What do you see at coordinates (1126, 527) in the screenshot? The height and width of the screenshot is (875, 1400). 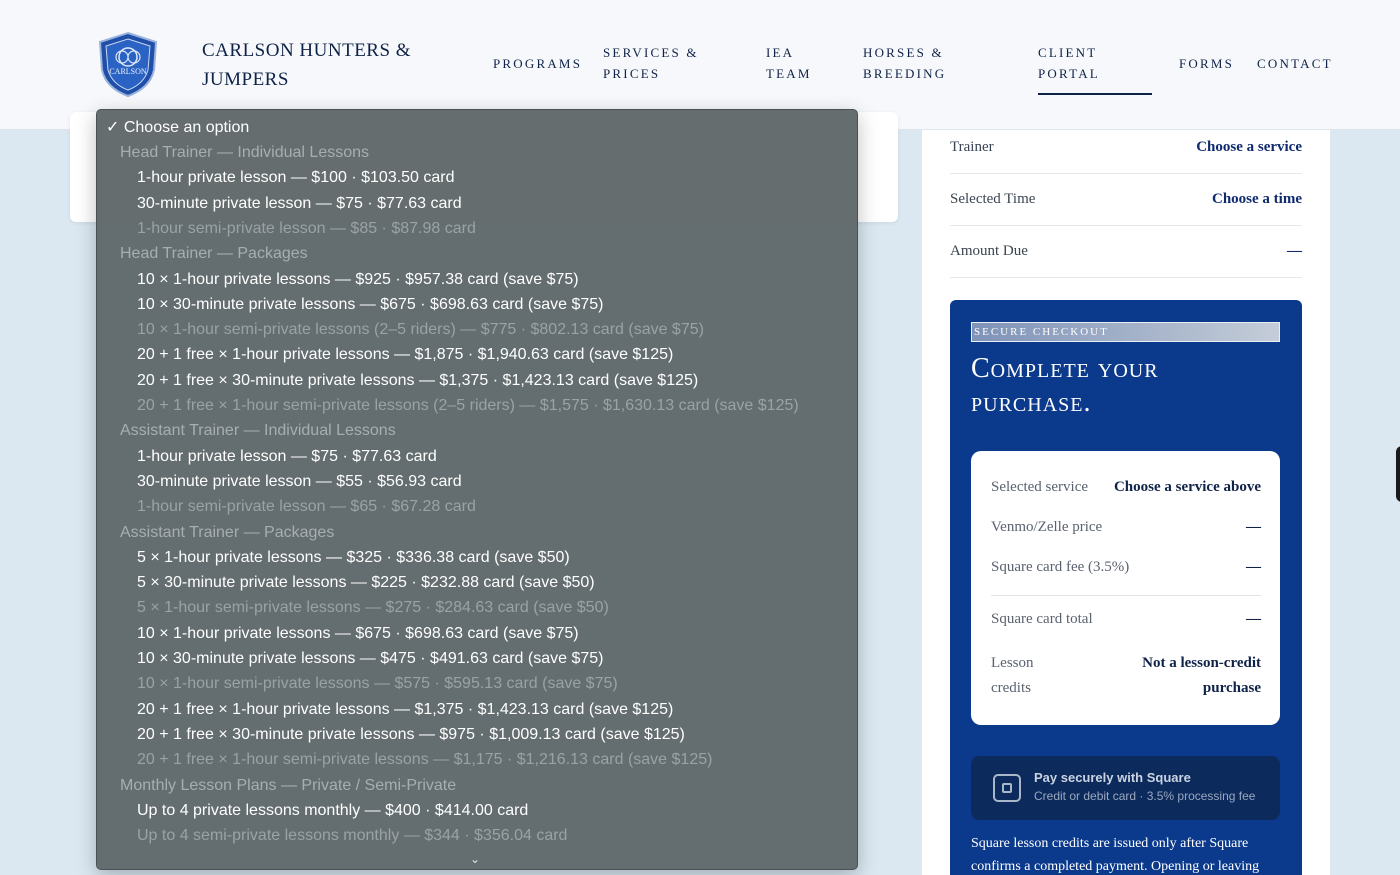 I see `checkout-row-venmo-price: Venmo/Zelle price —` at bounding box center [1126, 527].